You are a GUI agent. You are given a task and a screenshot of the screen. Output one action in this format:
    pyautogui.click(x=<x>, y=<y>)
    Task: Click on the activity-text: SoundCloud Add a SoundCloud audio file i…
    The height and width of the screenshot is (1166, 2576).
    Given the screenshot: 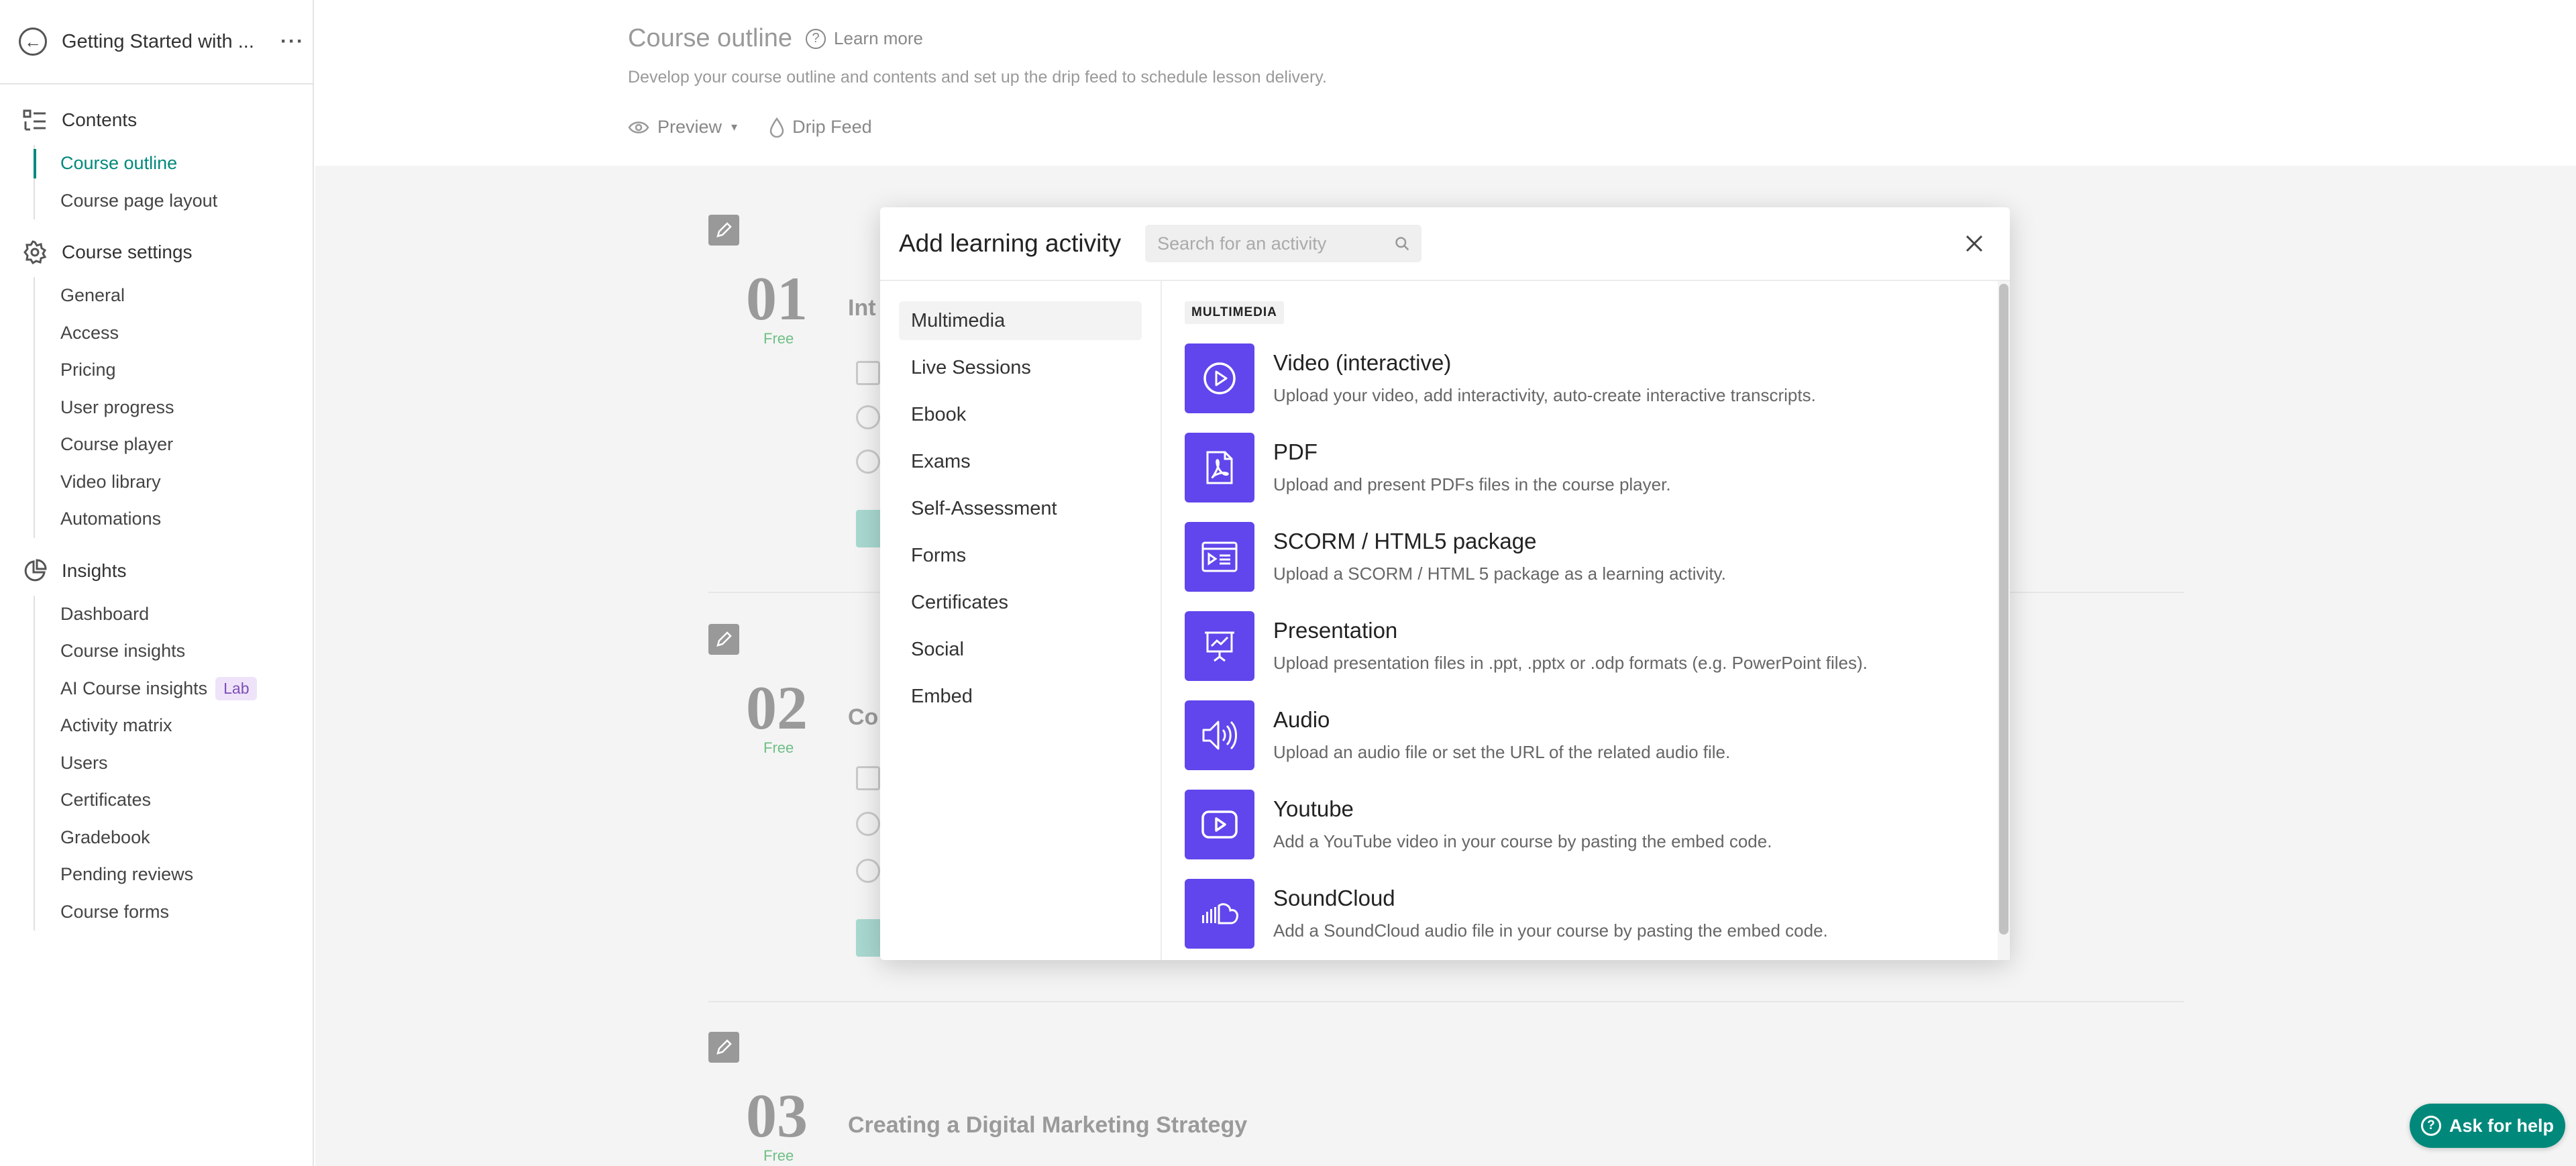 What is the action you would take?
    pyautogui.click(x=1550, y=913)
    